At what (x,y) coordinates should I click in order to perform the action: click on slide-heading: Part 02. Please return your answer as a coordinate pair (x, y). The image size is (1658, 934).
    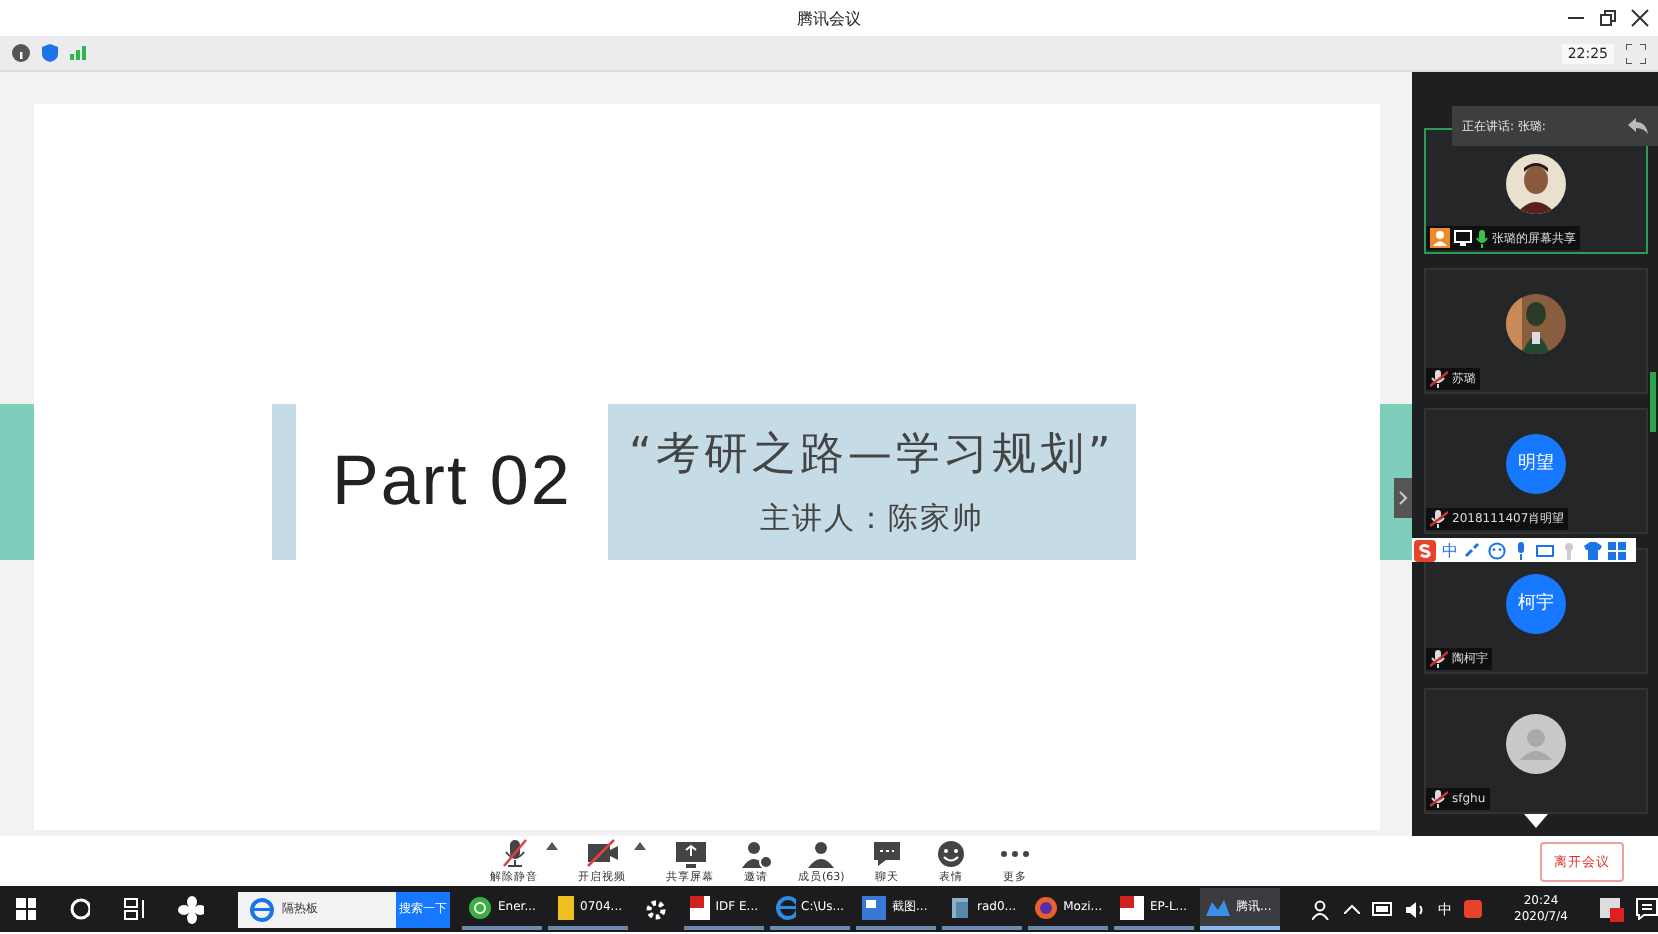
    Looking at the image, I should click on (452, 481).